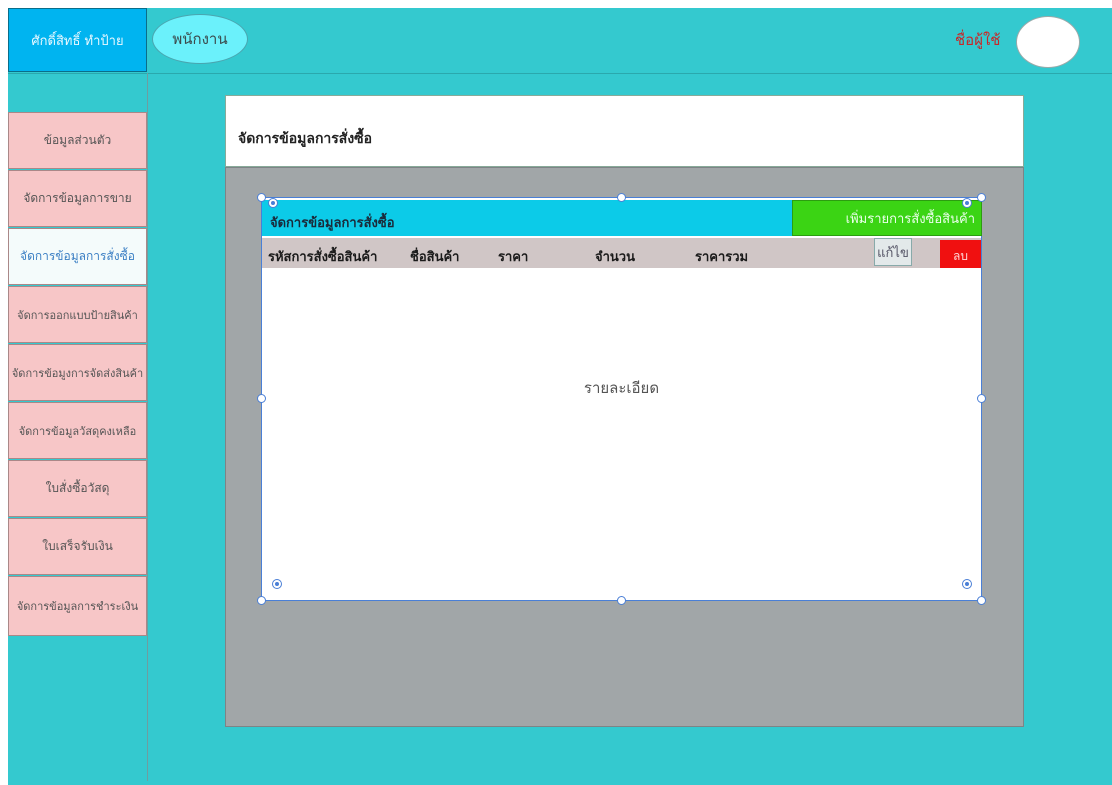  I want to click on add-order-button: เพิ่มรายการสั่งซื้อสินค้า, so click(887, 218).